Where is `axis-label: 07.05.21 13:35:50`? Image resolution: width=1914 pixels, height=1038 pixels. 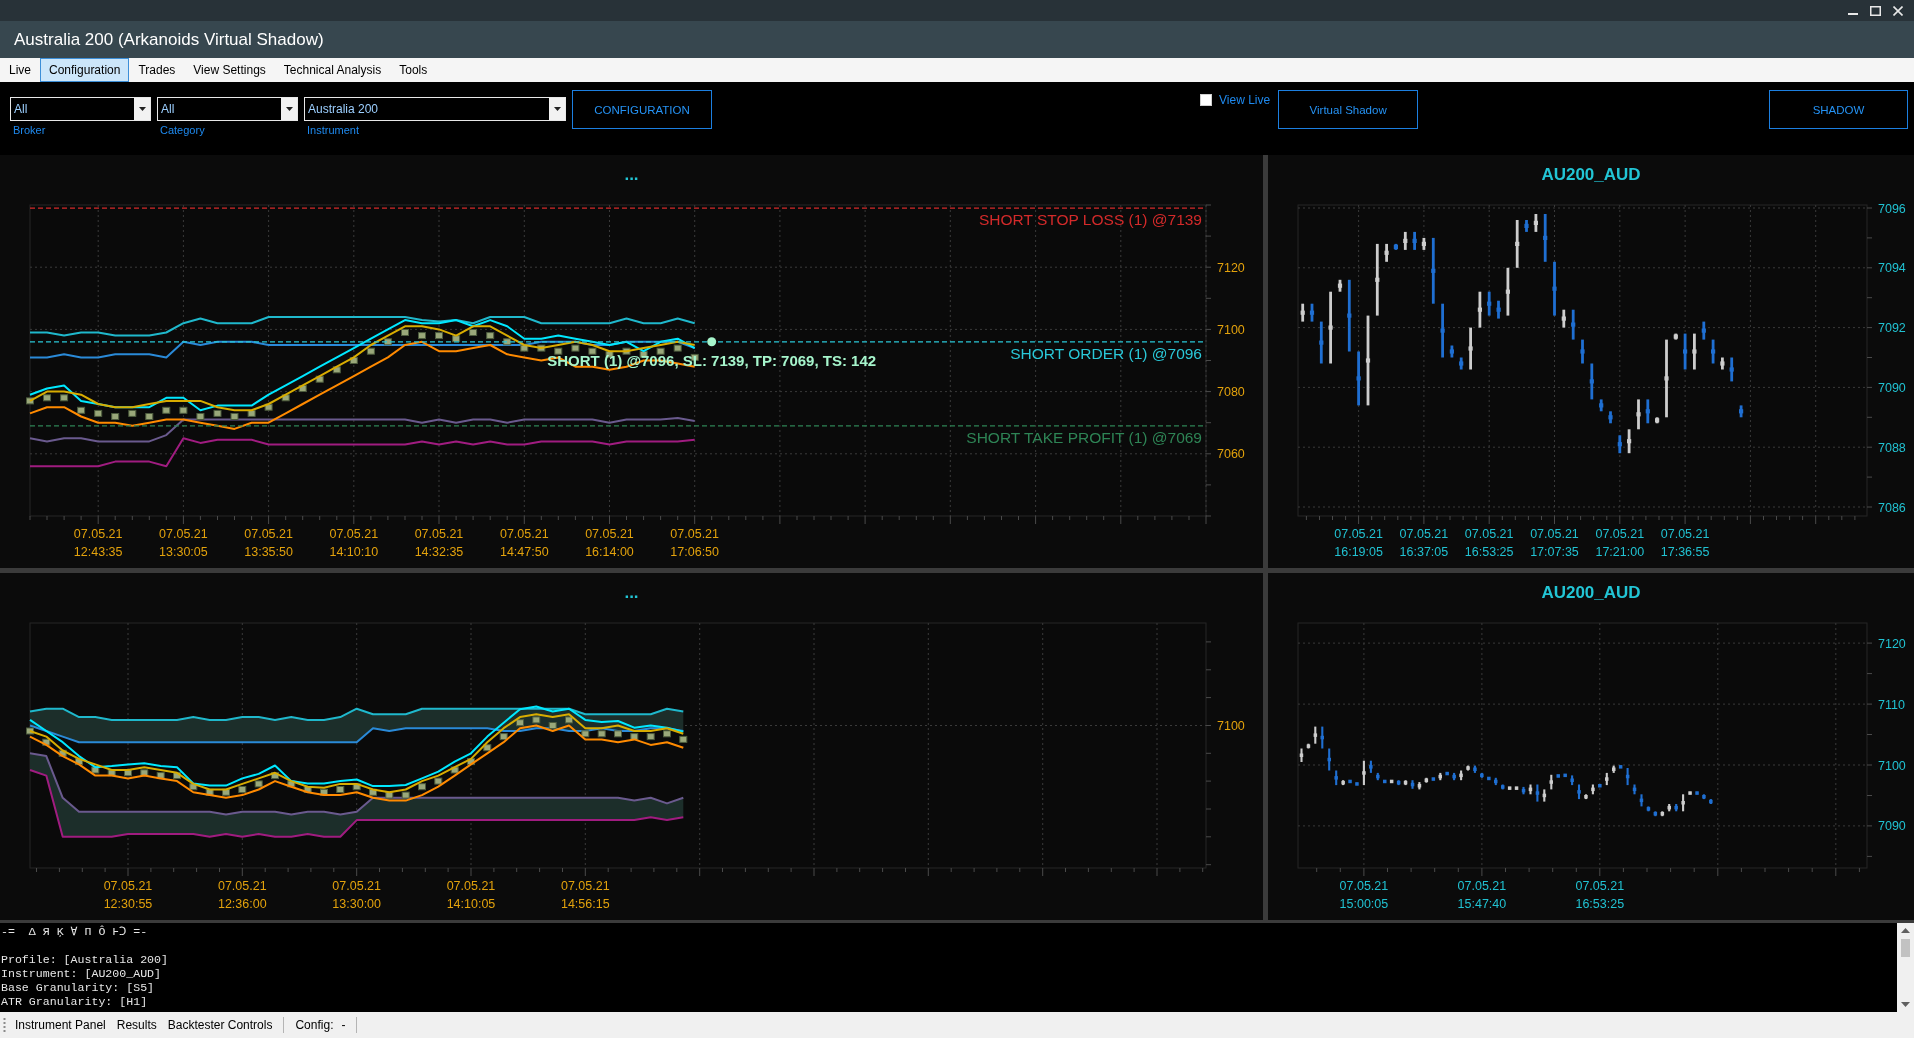 axis-label: 07.05.21 13:35:50 is located at coordinates (268, 543).